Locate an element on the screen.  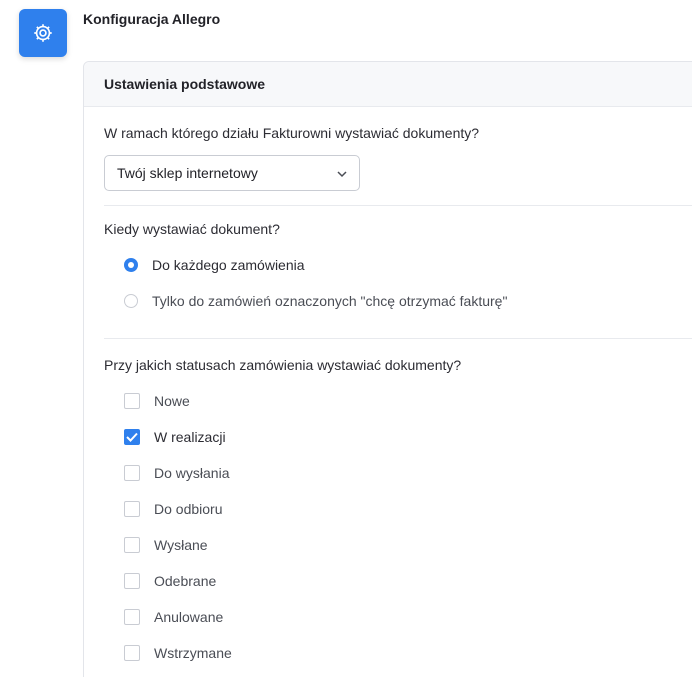
checkbox-label: W realizacji is located at coordinates (190, 437).